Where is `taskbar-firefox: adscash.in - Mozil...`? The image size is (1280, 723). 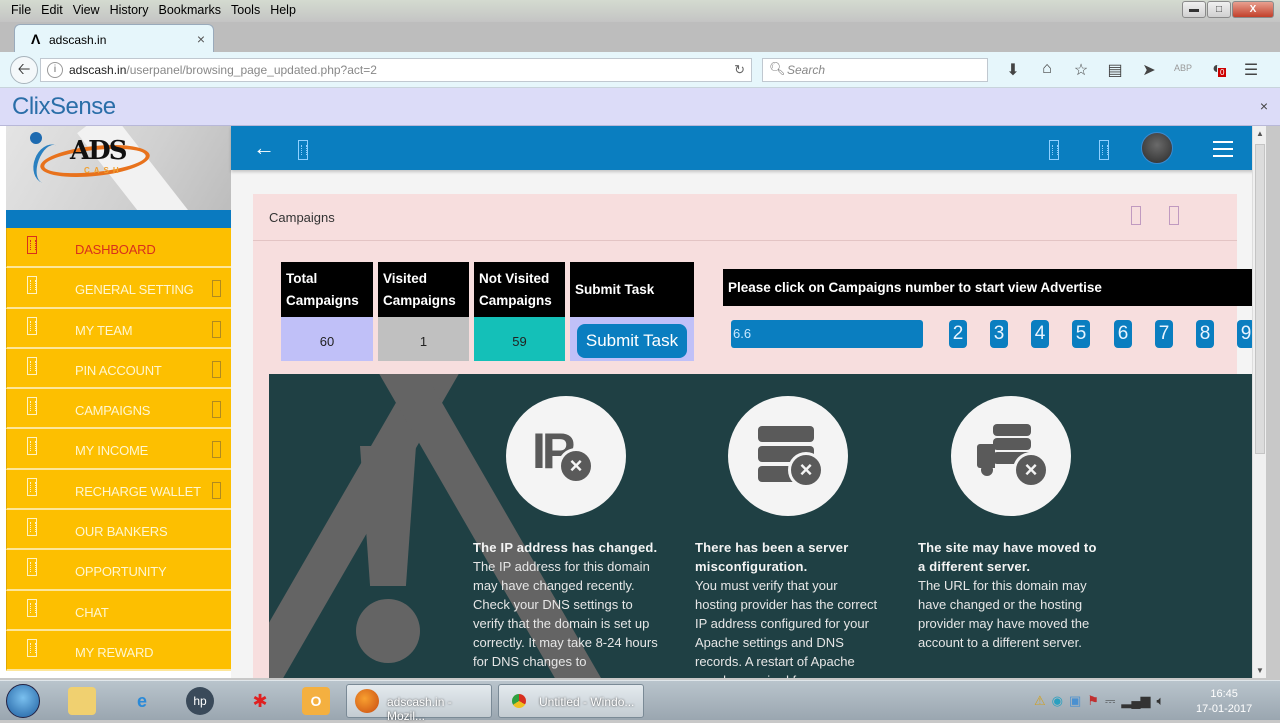
taskbar-firefox: adscash.in - Mozil... is located at coordinates (419, 703).